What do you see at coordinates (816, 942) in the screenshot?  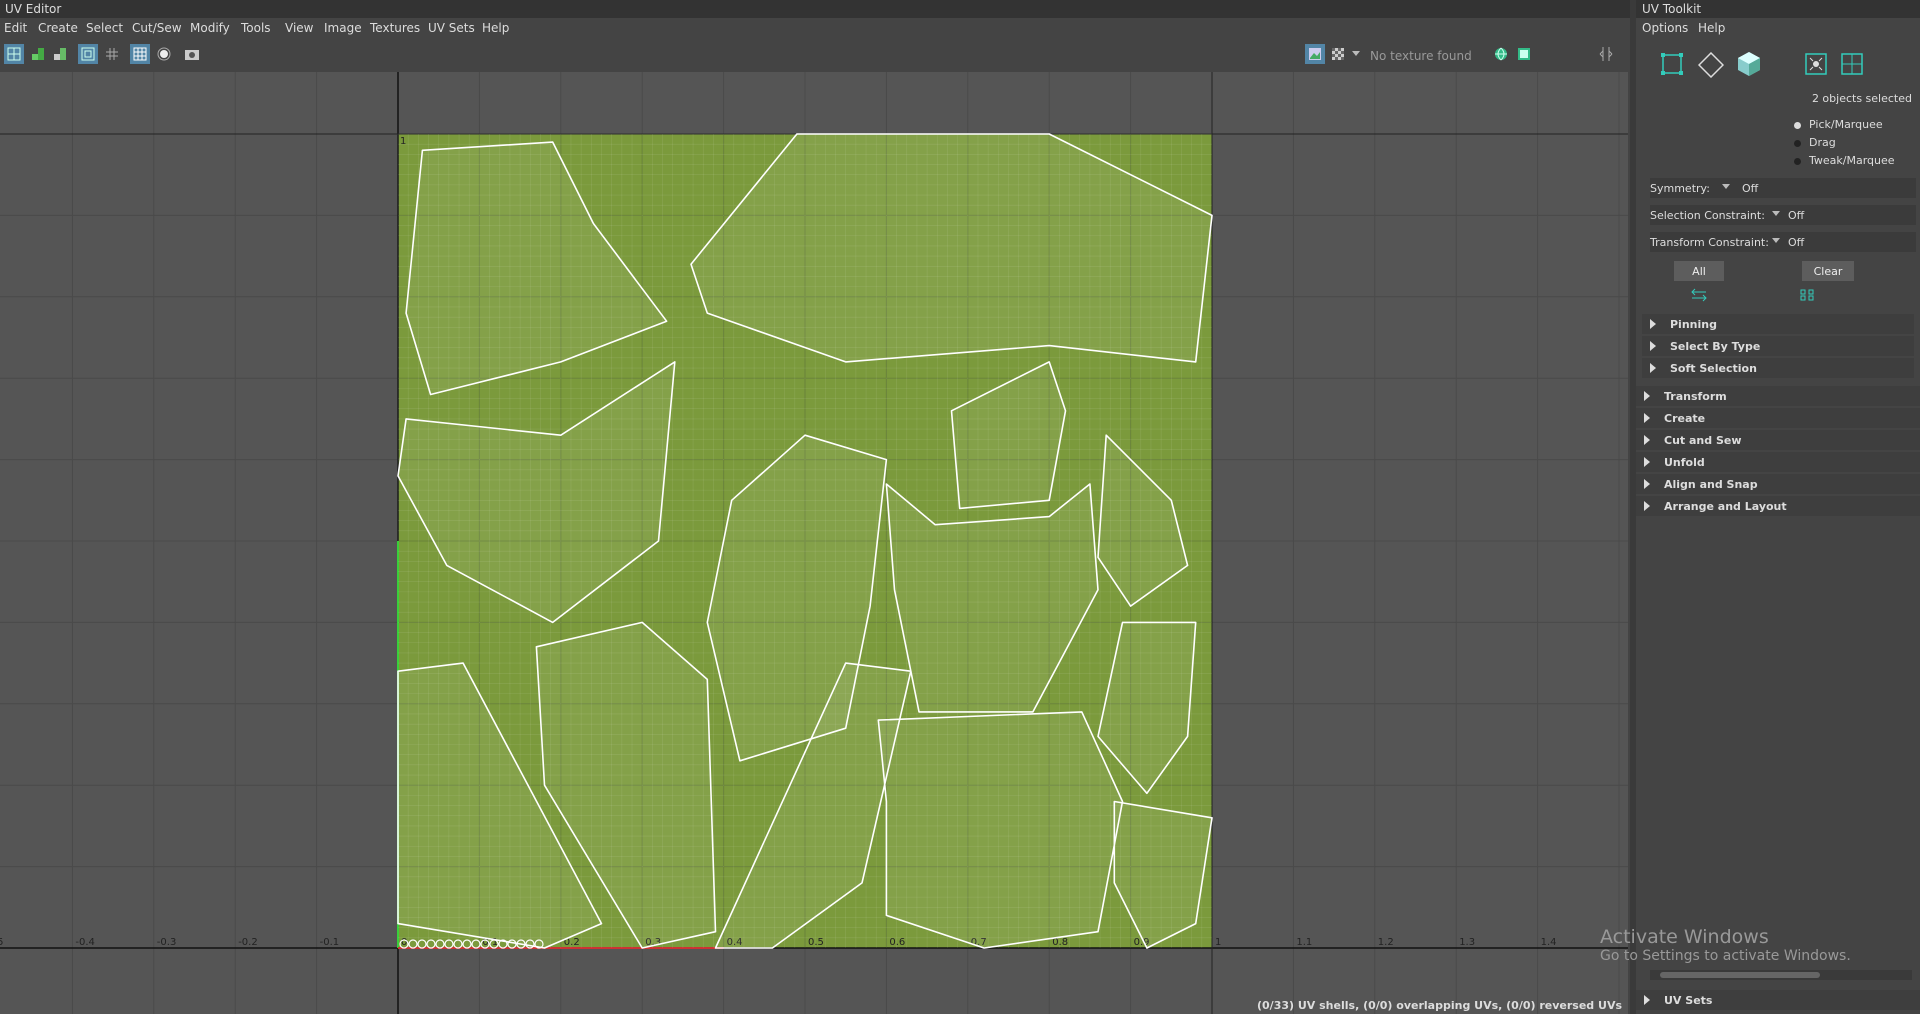 I see `axis-tick-label: 0.5` at bounding box center [816, 942].